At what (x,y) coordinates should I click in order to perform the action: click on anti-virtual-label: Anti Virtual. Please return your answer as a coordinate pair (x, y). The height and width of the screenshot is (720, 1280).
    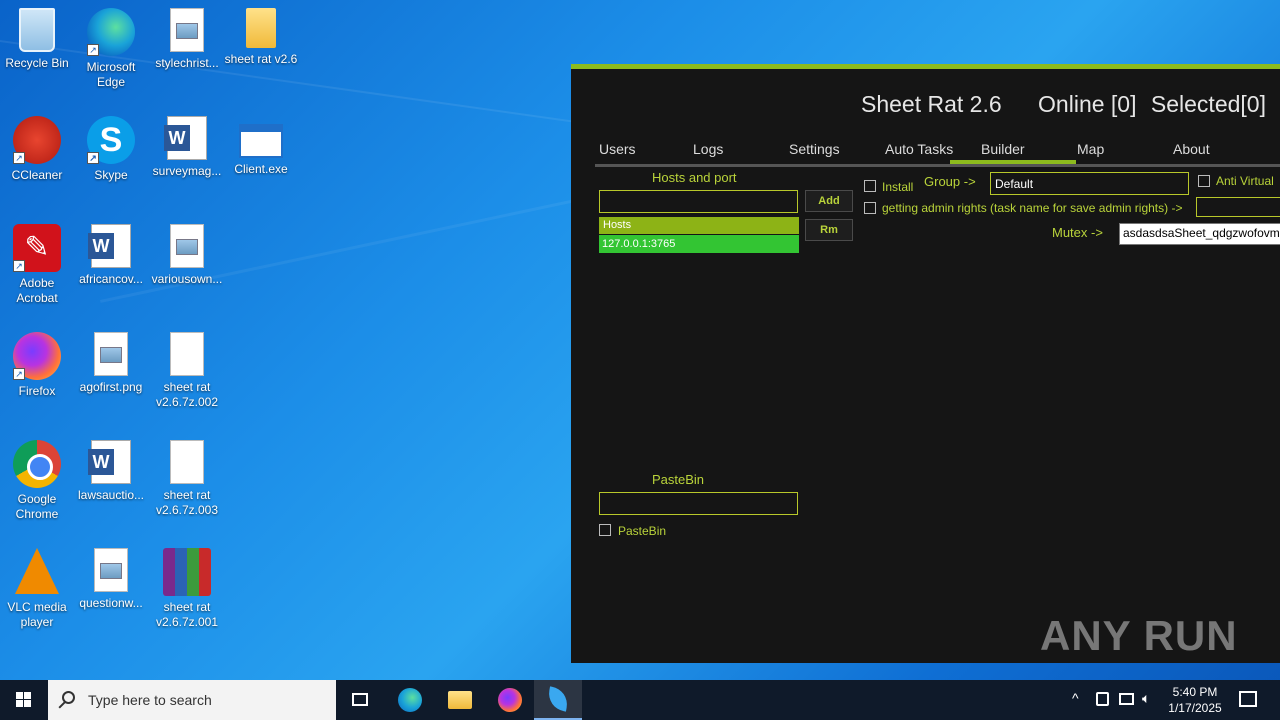
    Looking at the image, I should click on (1245, 181).